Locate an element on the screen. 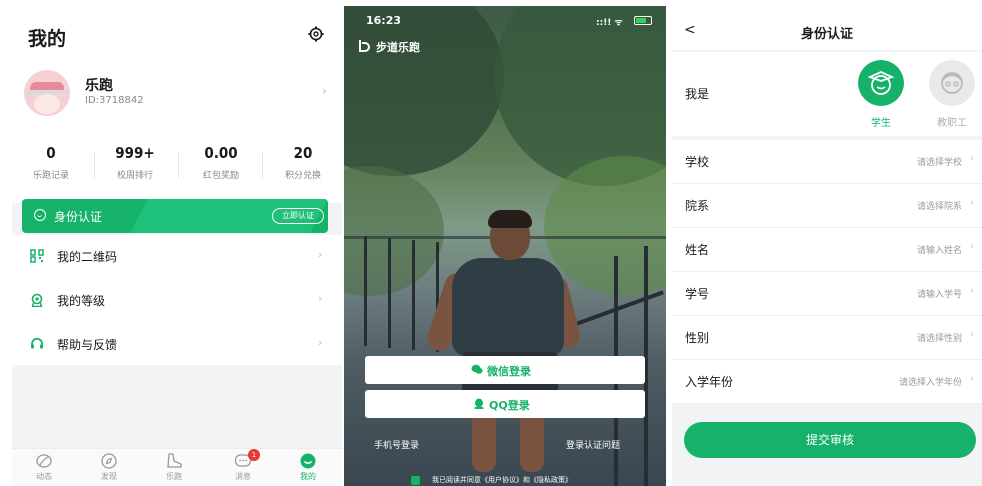 The width and height of the screenshot is (982, 486). status-time: 16:23 is located at coordinates (384, 20).